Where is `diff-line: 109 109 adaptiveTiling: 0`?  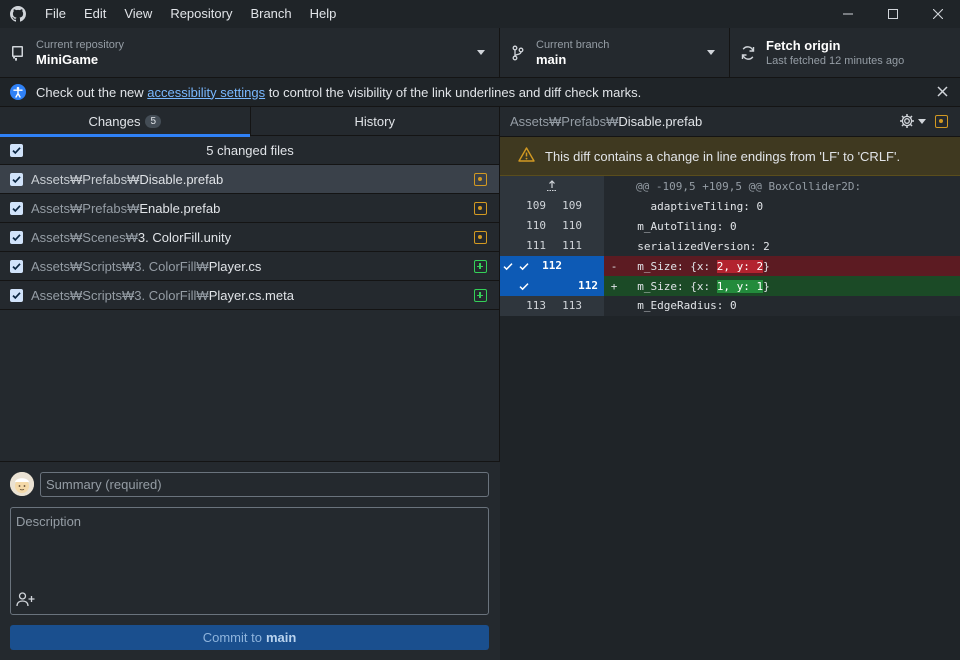
diff-line: 109 109 adaptiveTiling: 0 is located at coordinates (730, 206).